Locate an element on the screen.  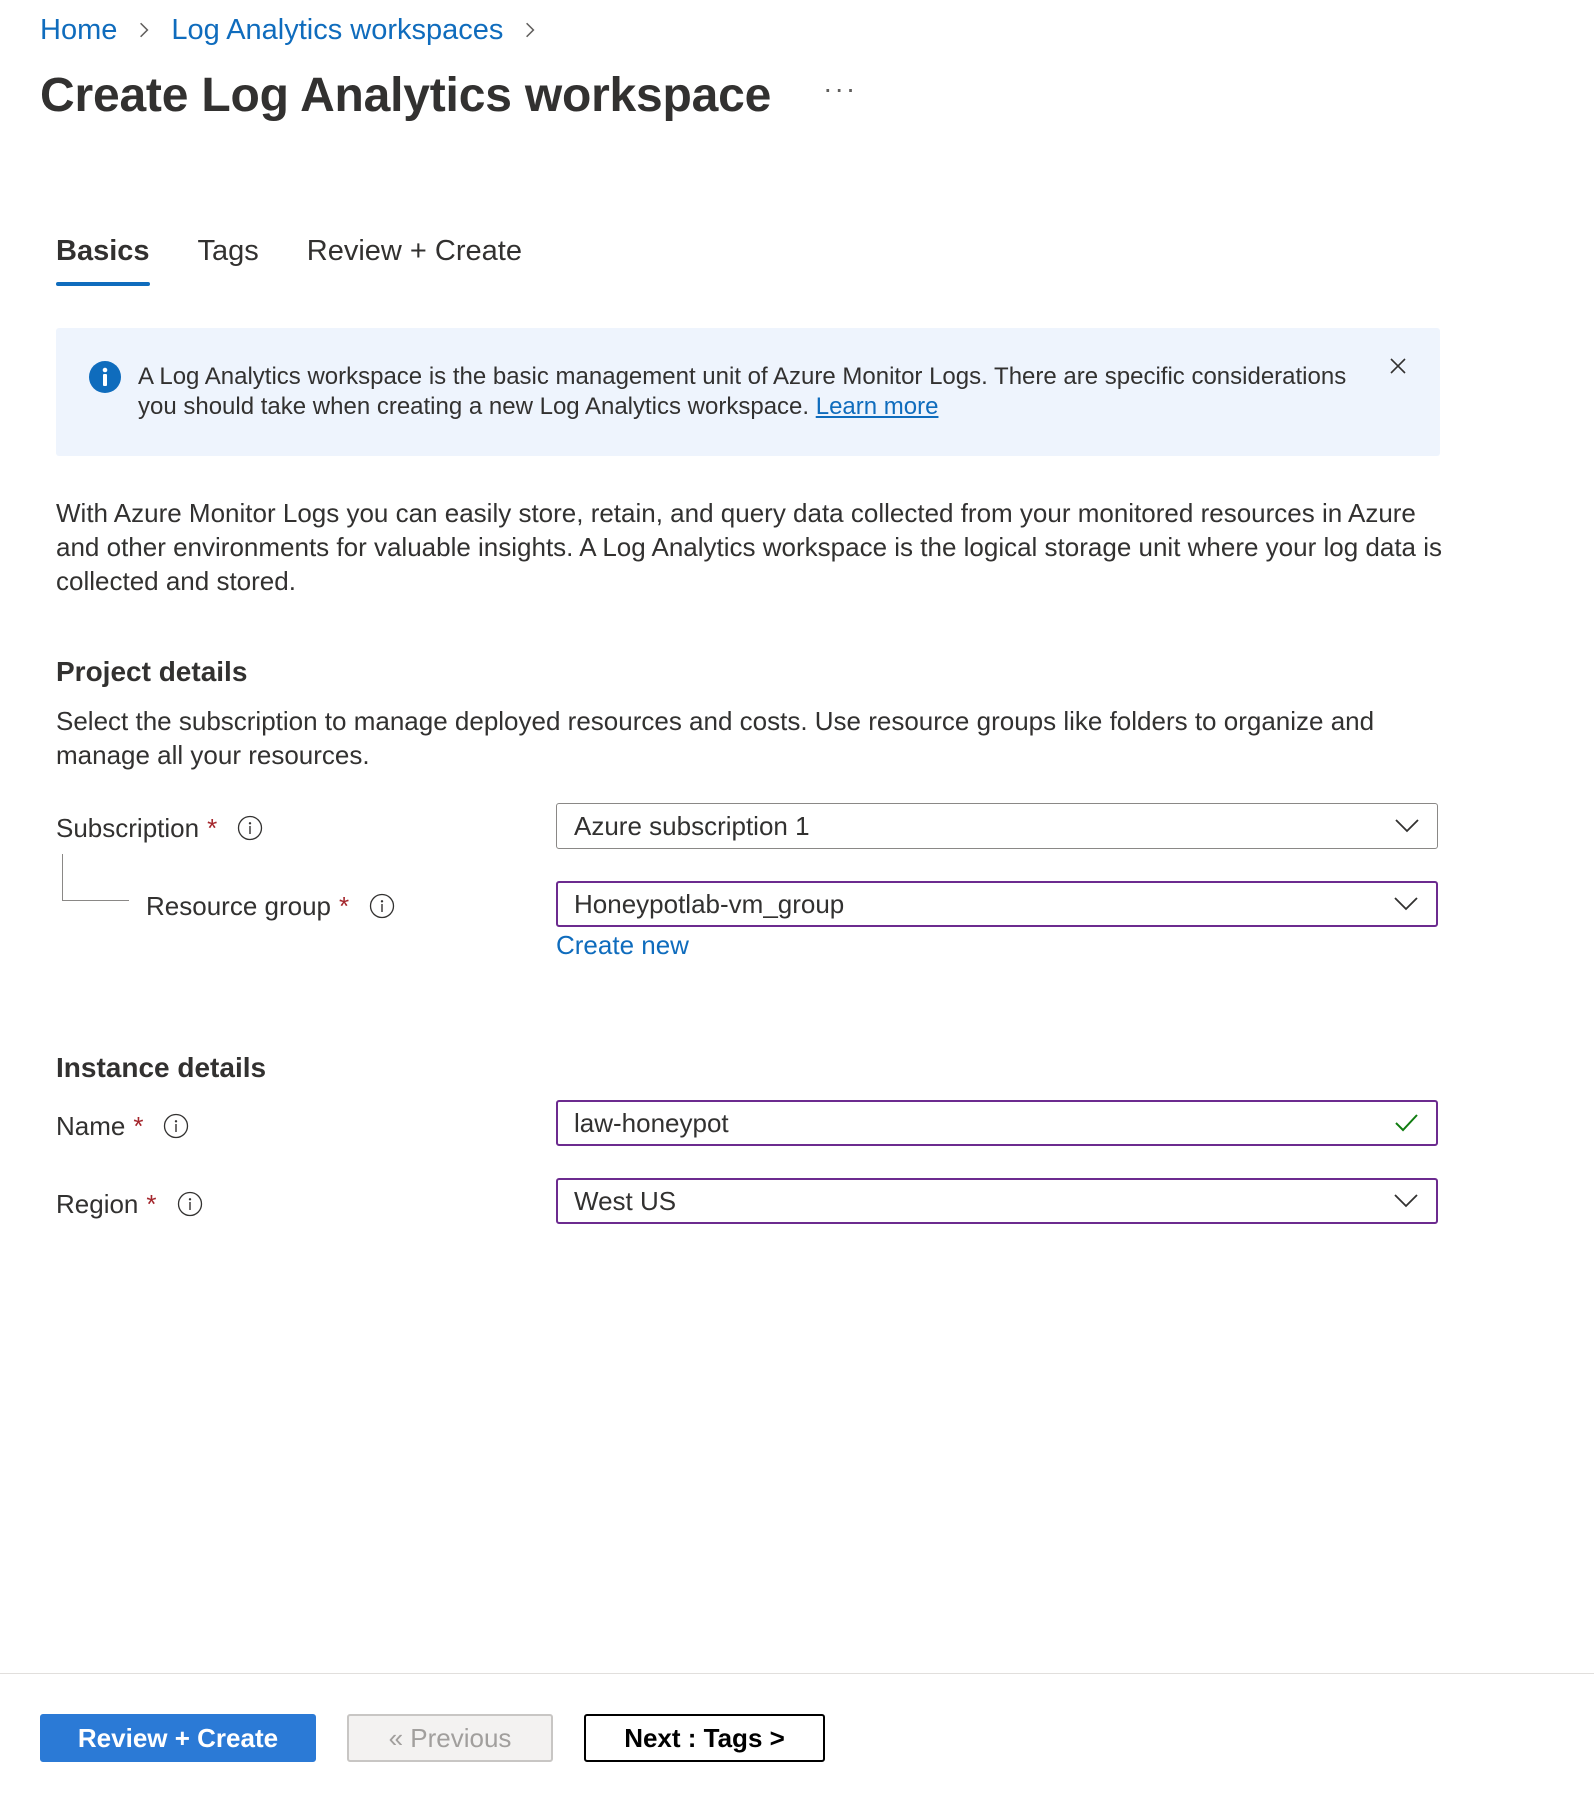
resource-group-label-text: Resource group is located at coordinates (238, 905).